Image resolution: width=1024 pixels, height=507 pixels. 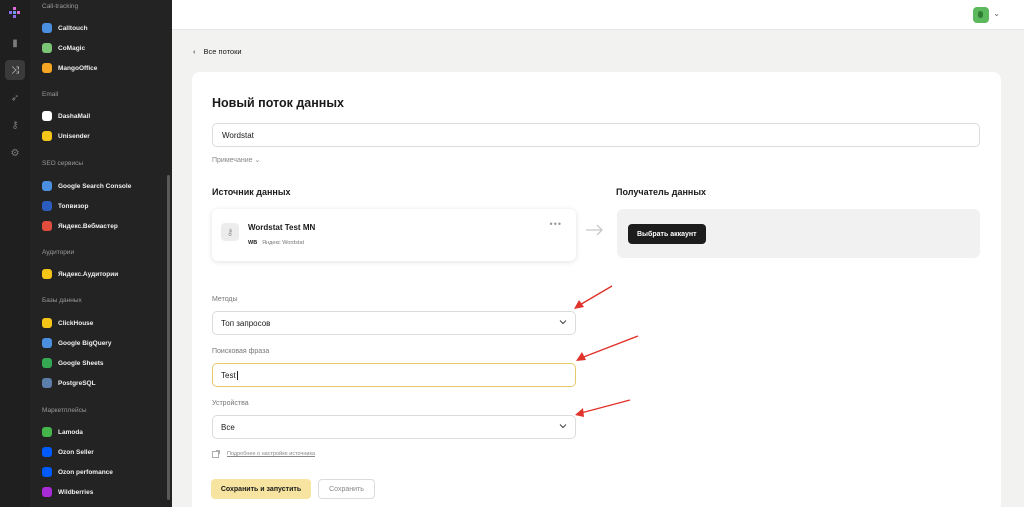 I want to click on dashamail-icon, so click(x=47, y=116).